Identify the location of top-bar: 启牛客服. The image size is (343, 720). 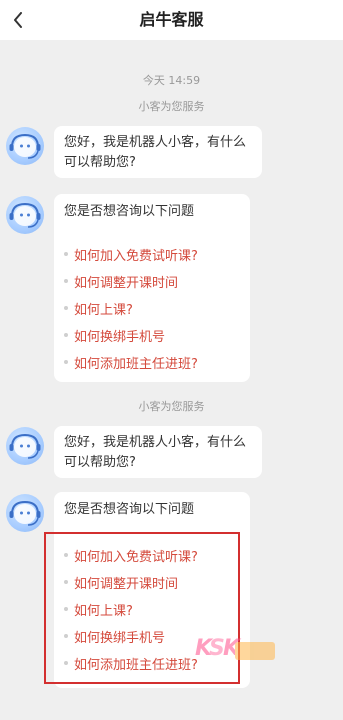
(171, 20).